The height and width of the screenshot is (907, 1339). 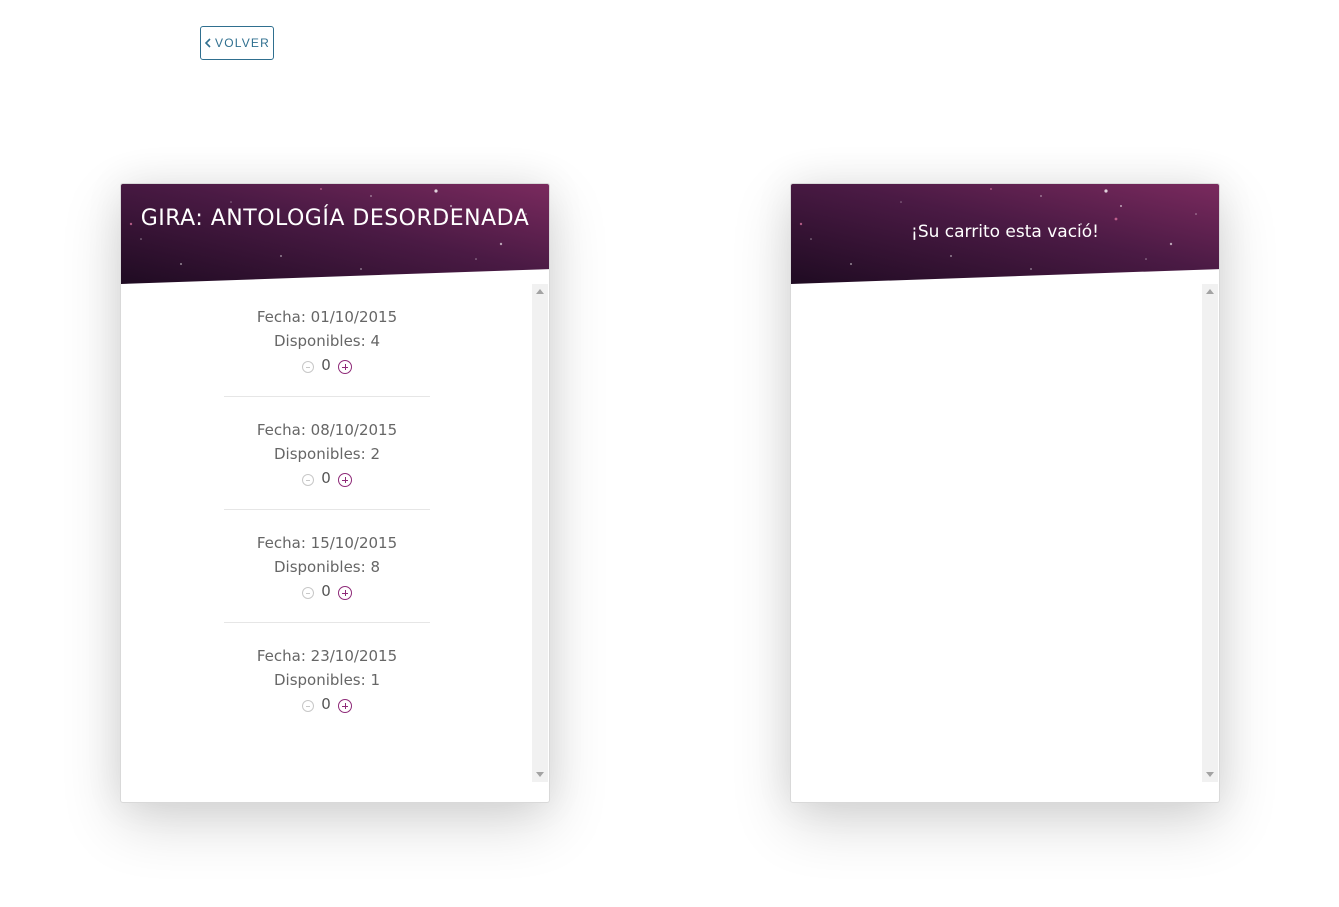 I want to click on available-label: Disponibles: 1, so click(x=326, y=680).